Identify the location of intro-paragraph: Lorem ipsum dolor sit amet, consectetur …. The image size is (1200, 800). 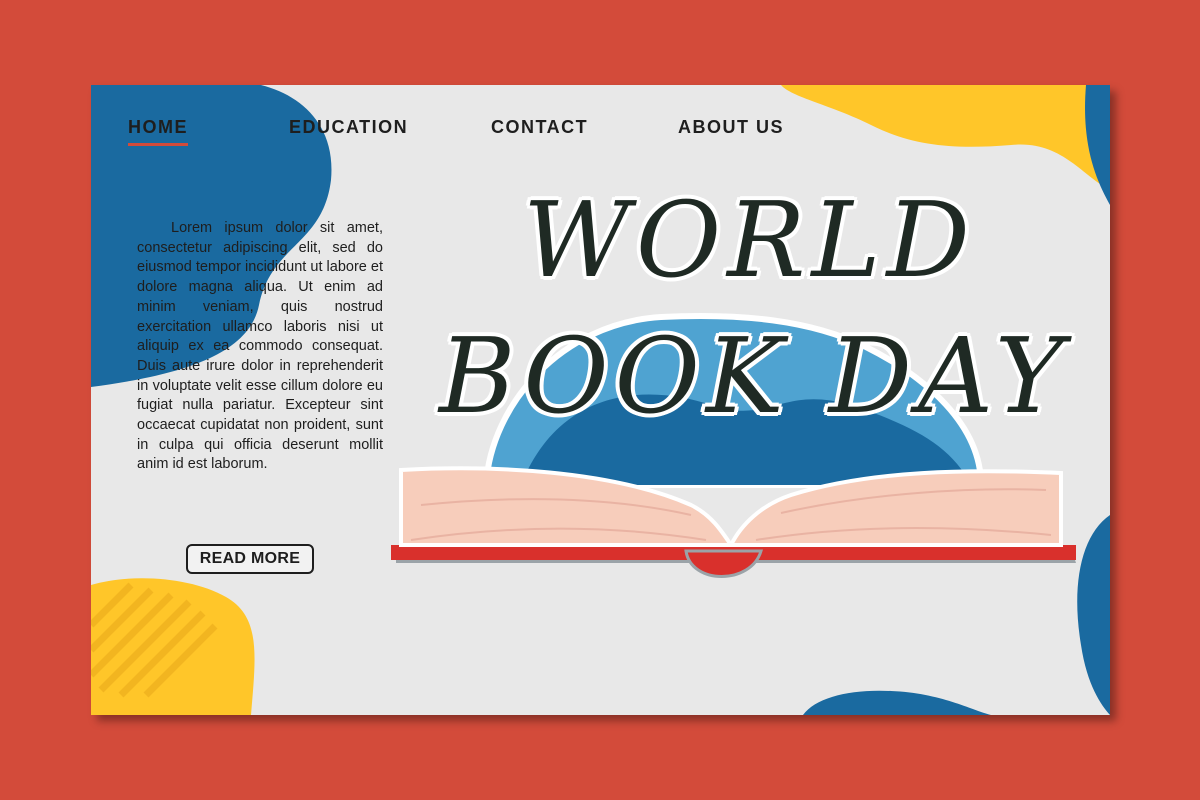
(260, 346).